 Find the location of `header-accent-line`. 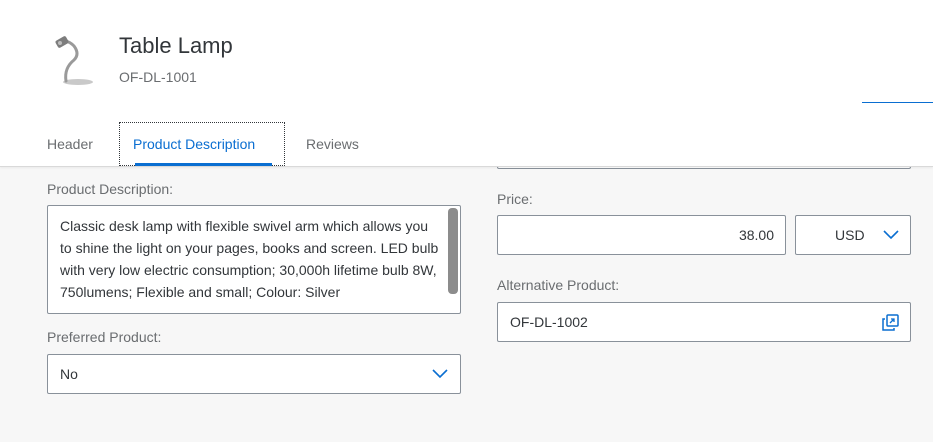

header-accent-line is located at coordinates (897, 102).